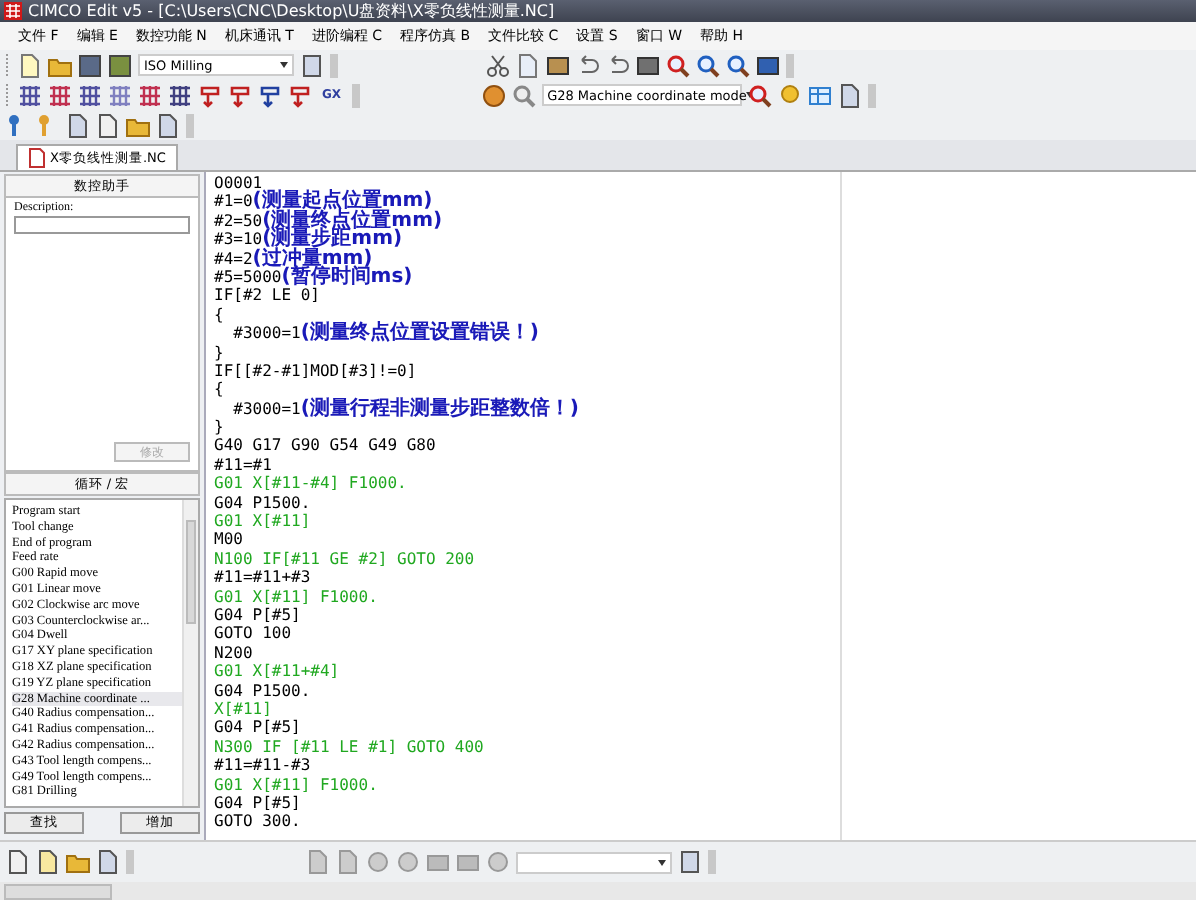  I want to click on code-line: #1=0(测量起点位置mm), so click(323, 202).